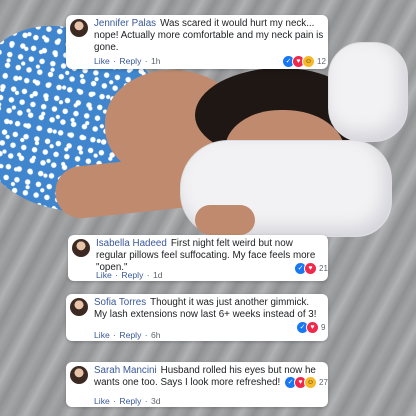  I want to click on comment-timestamp: 6h, so click(156, 335).